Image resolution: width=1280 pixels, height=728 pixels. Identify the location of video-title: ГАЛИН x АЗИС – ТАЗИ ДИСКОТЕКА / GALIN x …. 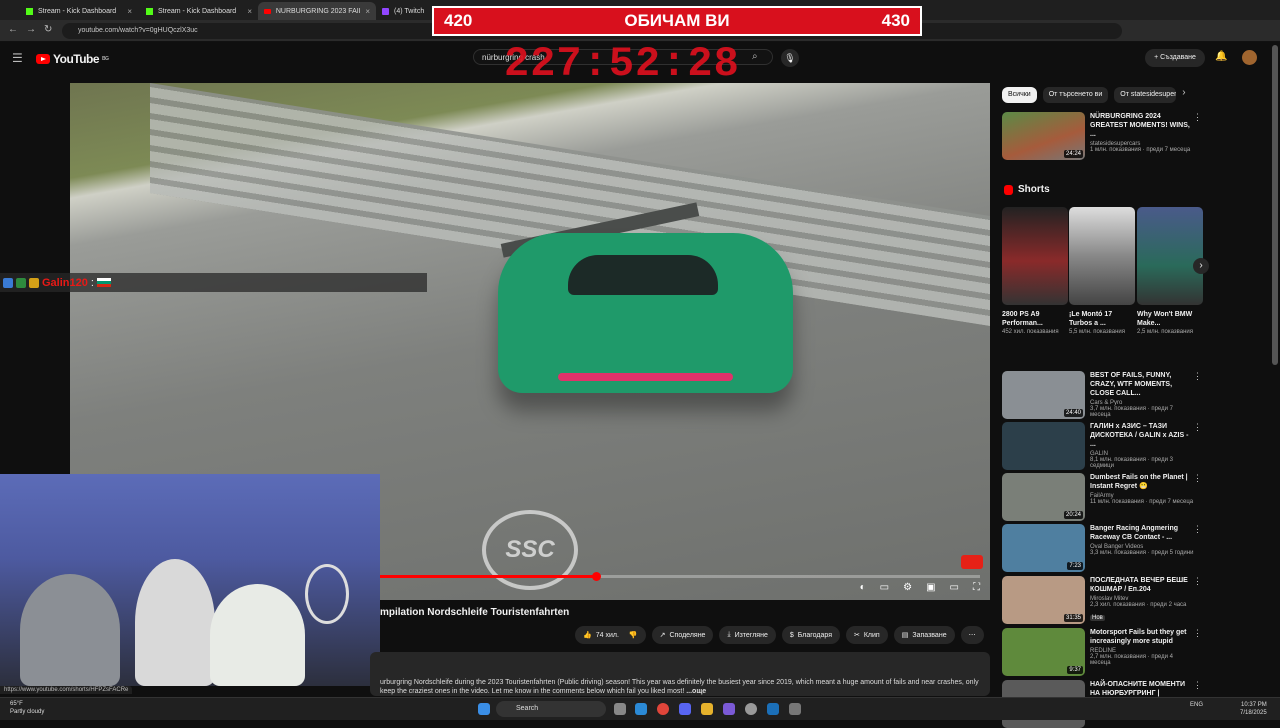
(1139, 435).